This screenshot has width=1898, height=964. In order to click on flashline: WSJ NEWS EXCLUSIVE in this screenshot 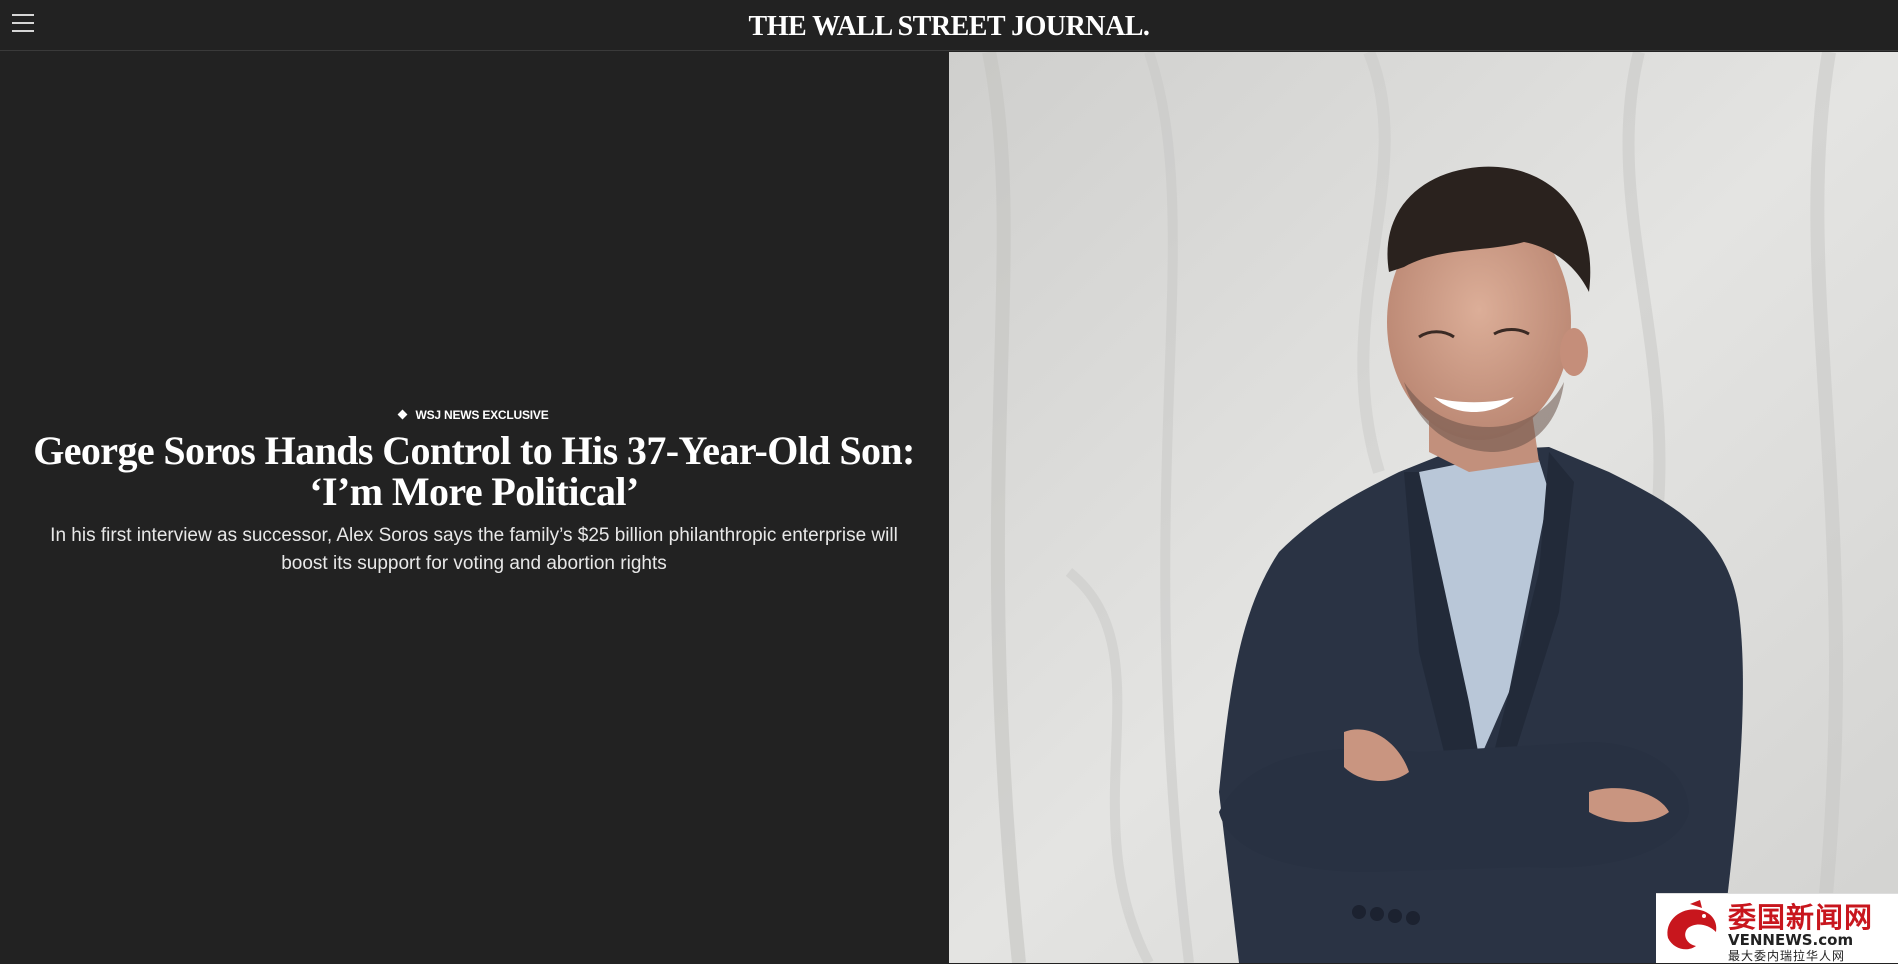, I will do `click(474, 415)`.